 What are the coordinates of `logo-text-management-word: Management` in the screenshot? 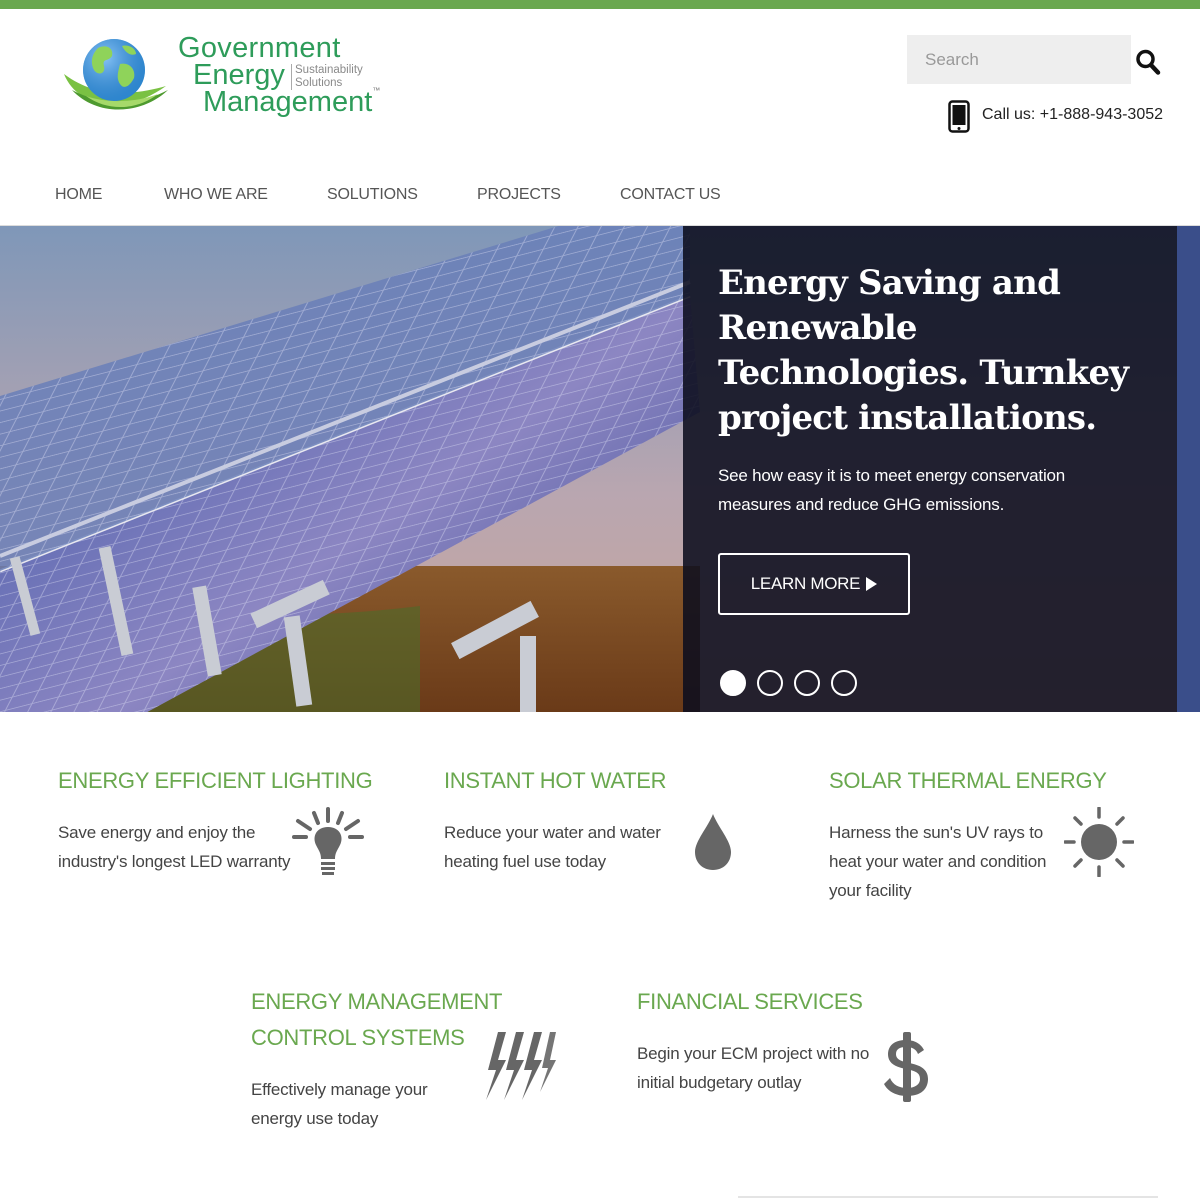 It's located at (288, 102).